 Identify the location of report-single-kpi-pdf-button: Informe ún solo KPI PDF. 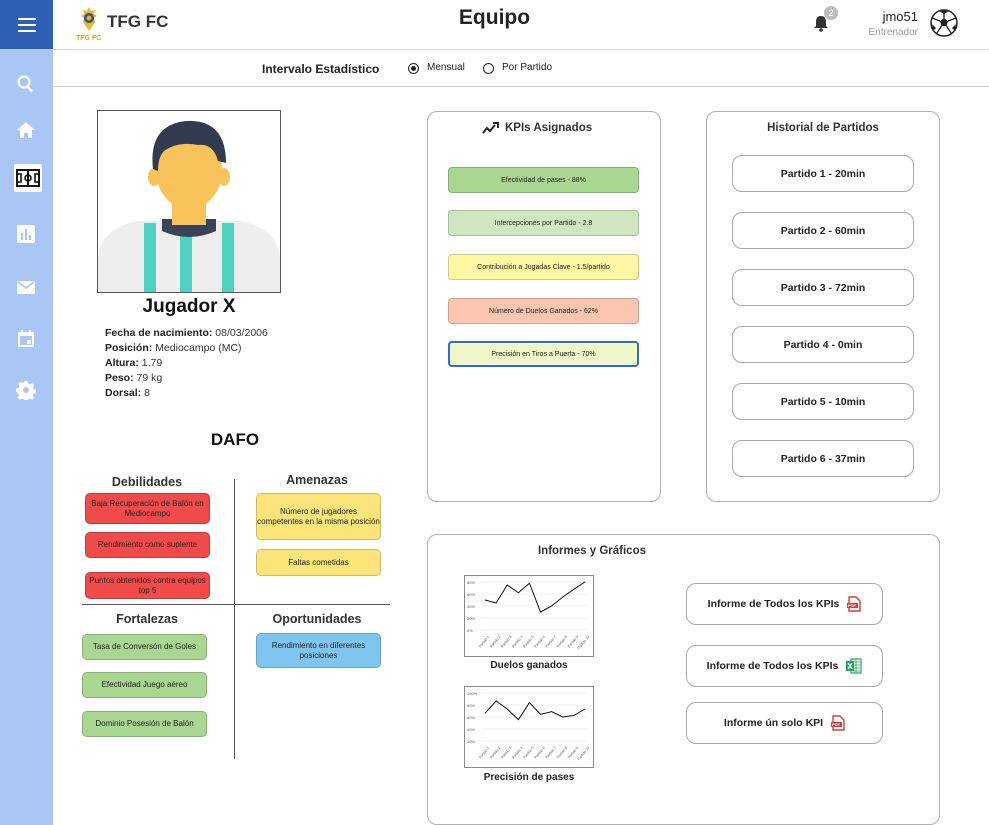
(784, 723).